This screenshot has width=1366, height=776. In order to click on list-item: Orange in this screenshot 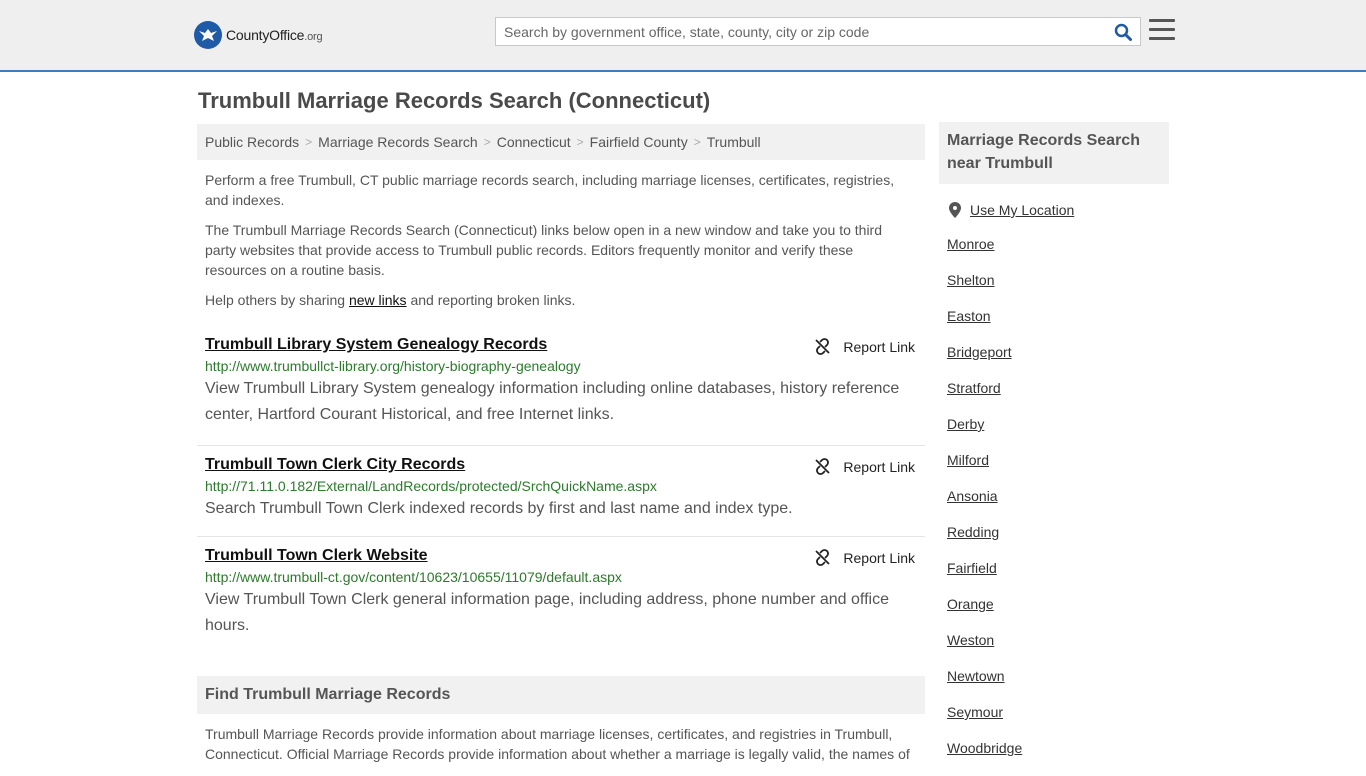, I will do `click(1058, 614)`.